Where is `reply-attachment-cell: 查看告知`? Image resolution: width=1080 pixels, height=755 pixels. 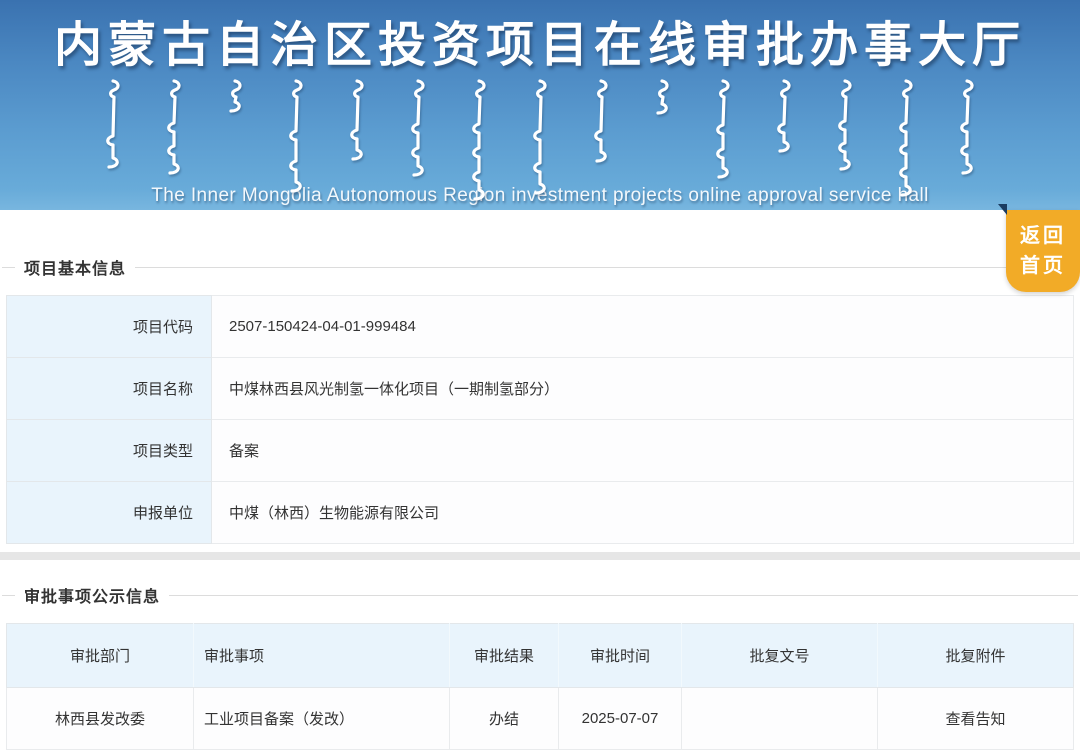 reply-attachment-cell: 查看告知 is located at coordinates (975, 718).